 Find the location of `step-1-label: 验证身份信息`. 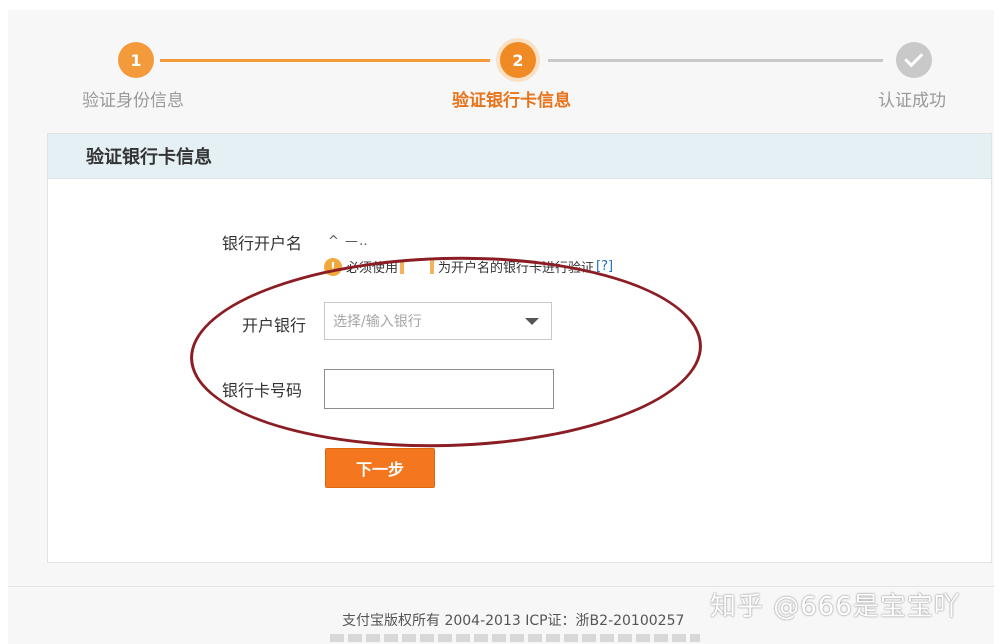

step-1-label: 验证身份信息 is located at coordinates (133, 101).